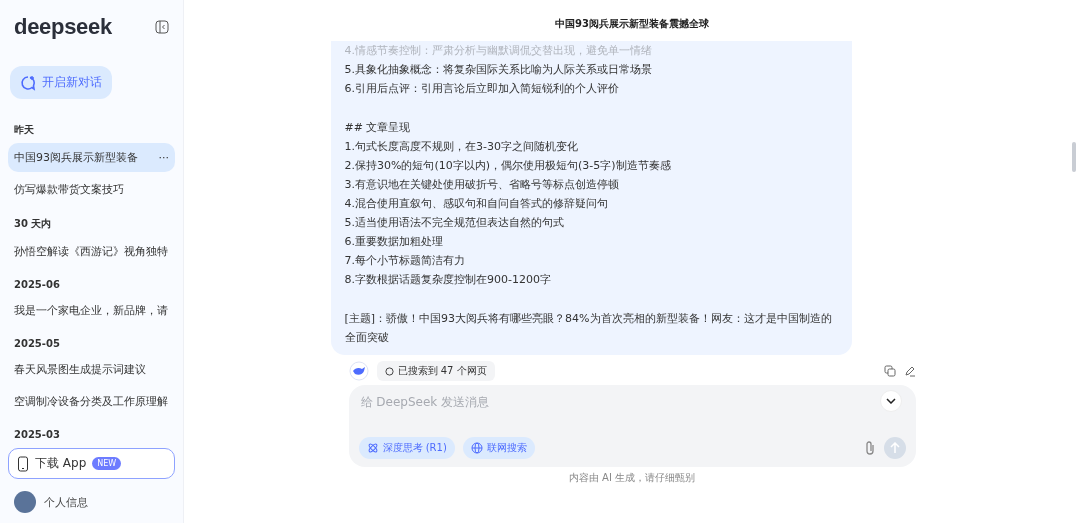  What do you see at coordinates (163, 157) in the screenshot?
I see `more-options-button: ···` at bounding box center [163, 157].